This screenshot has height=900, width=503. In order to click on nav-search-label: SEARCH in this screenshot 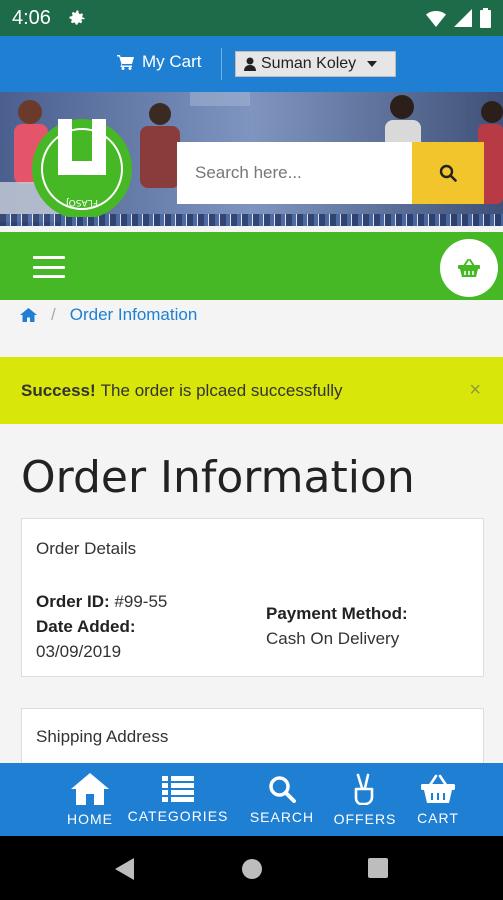, I will do `click(282, 816)`.